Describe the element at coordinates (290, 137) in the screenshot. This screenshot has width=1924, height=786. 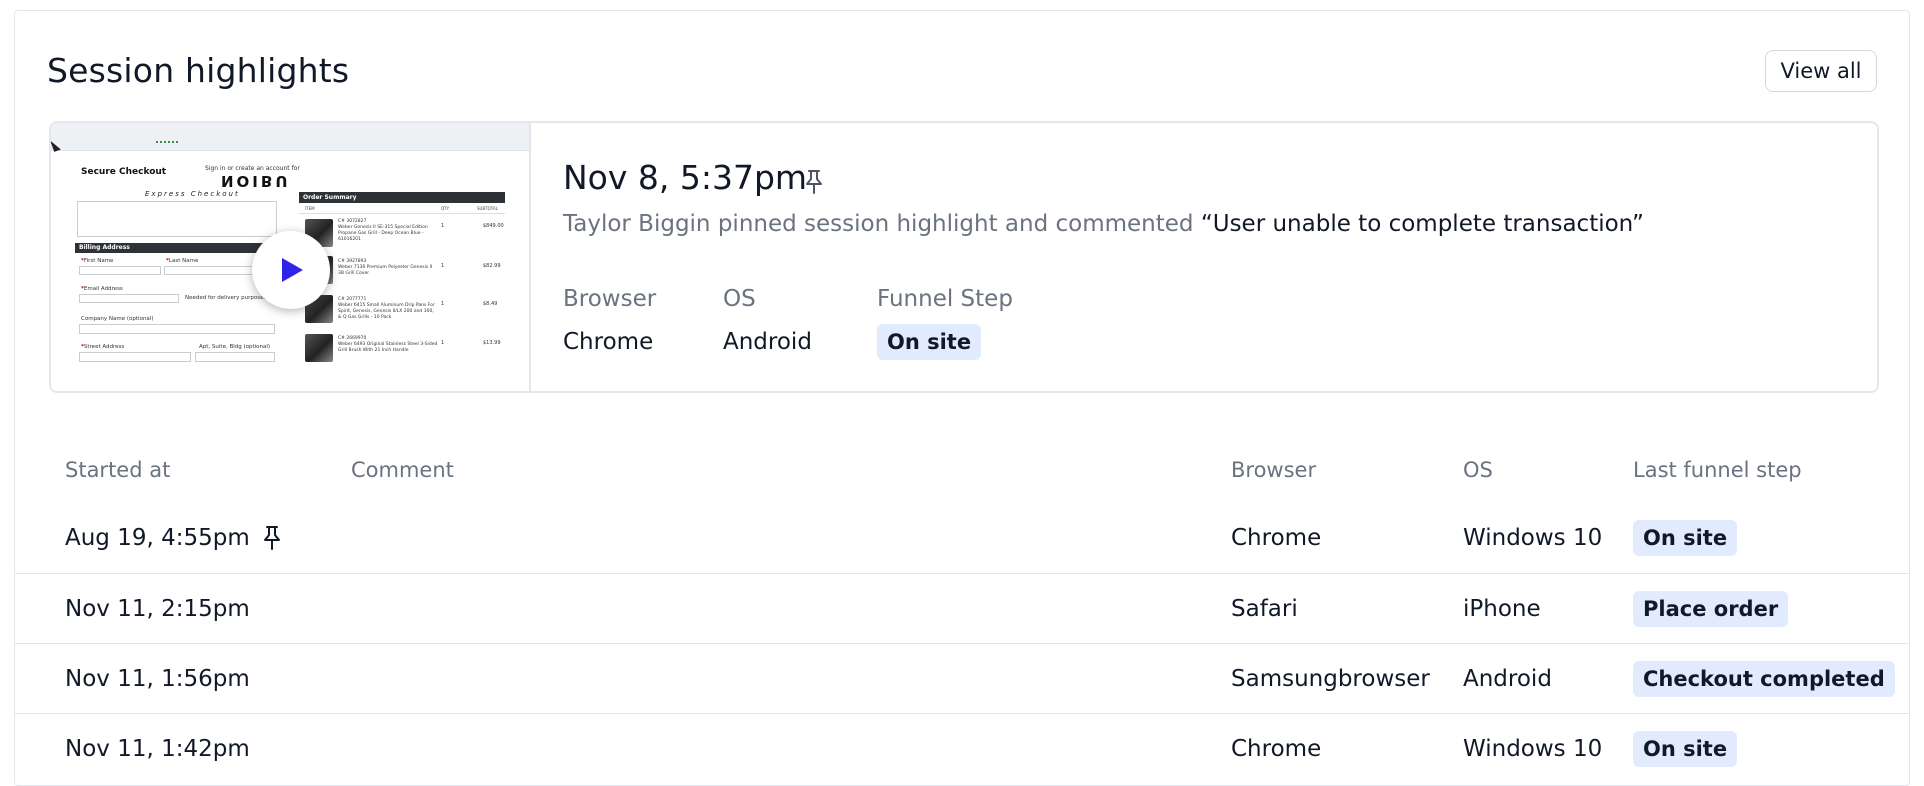
I see `thumbnail-browser-bar` at that location.